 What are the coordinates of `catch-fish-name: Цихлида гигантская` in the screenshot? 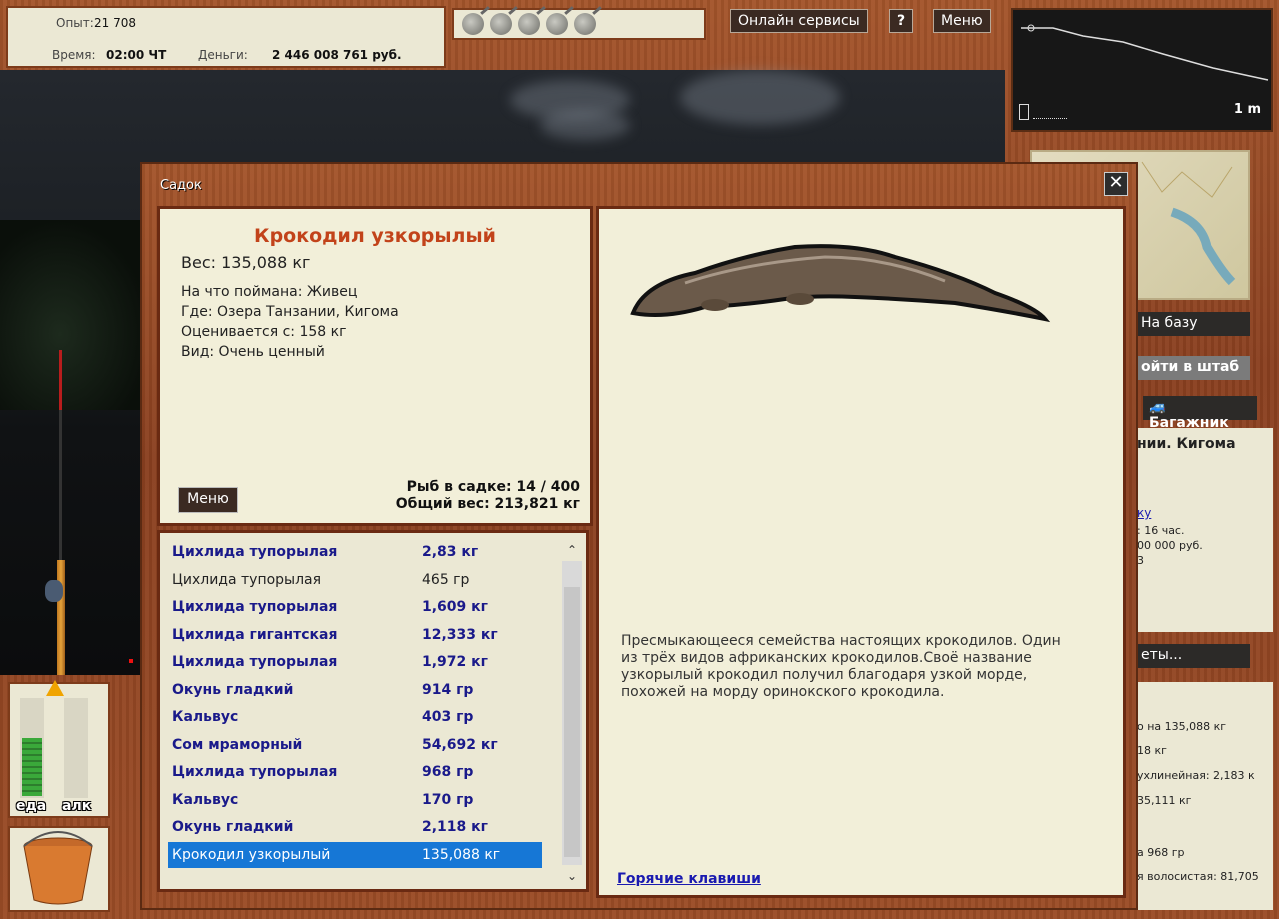 It's located at (255, 634).